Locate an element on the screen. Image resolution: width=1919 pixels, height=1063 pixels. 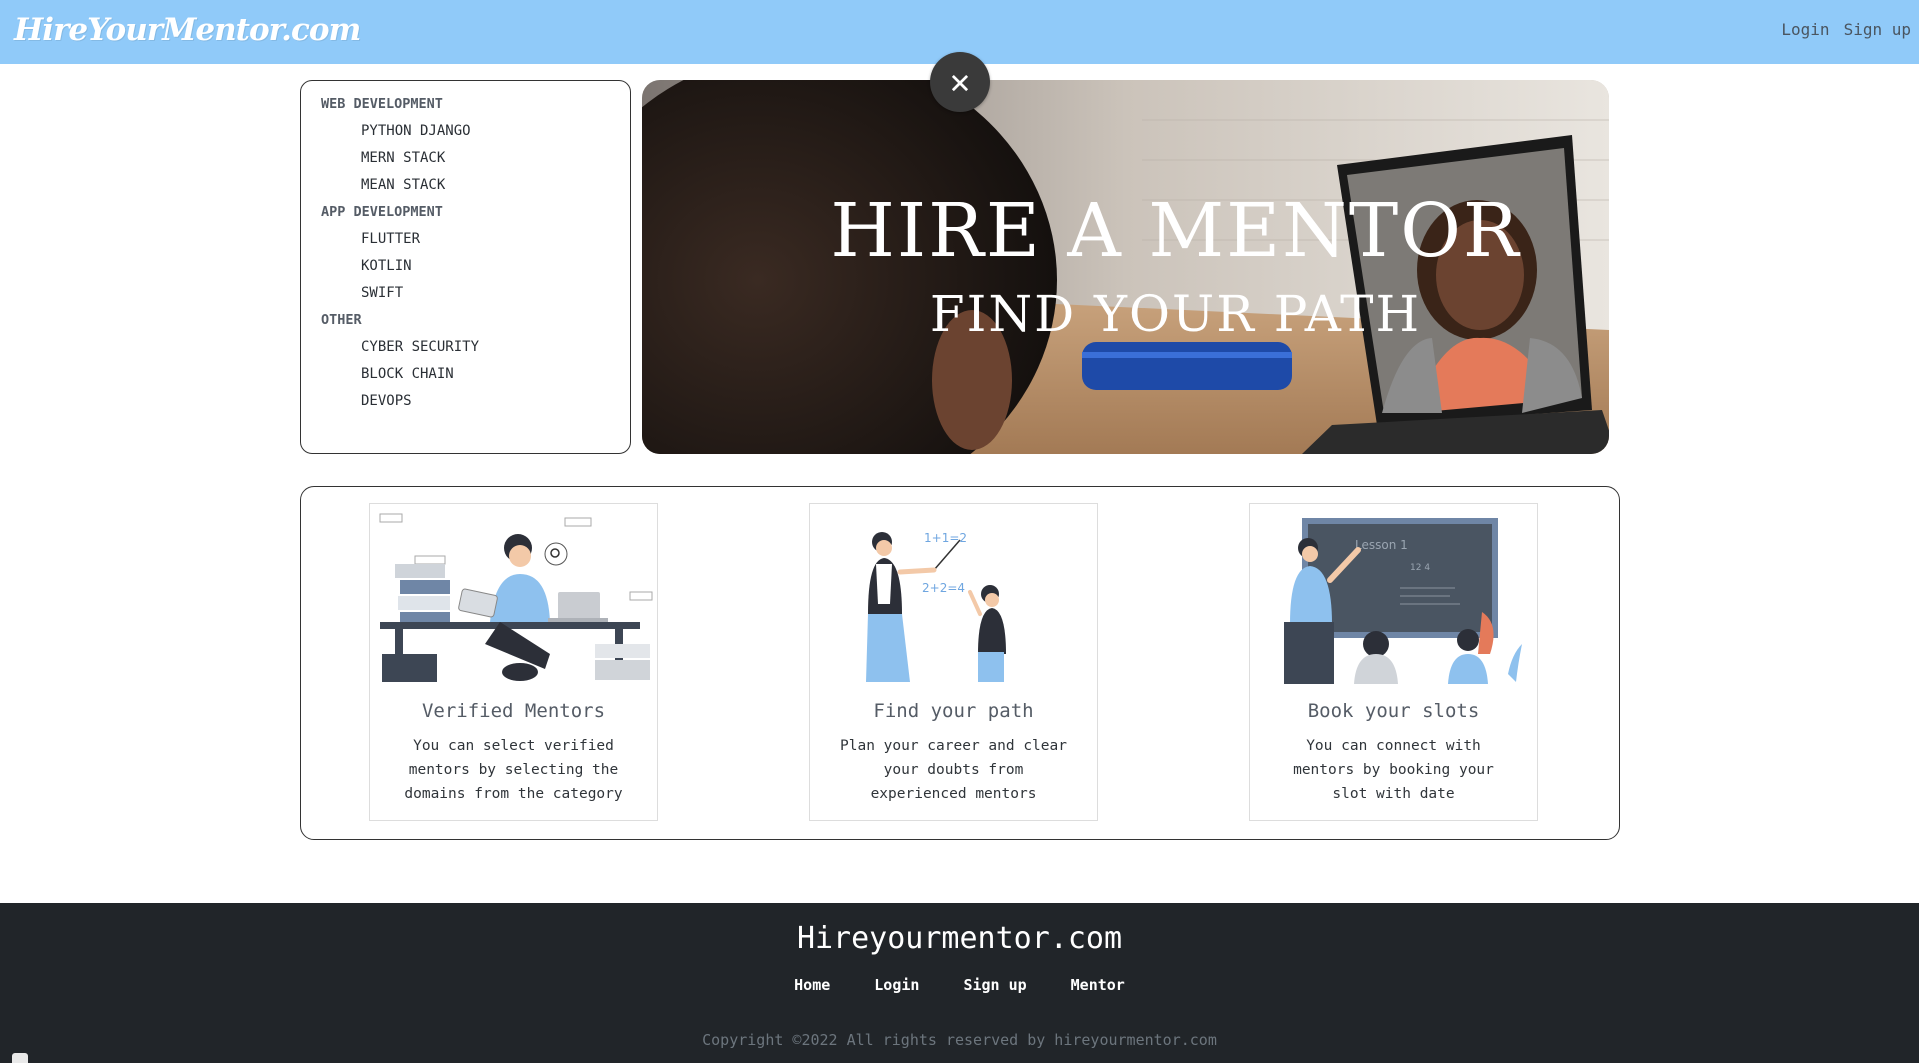
category-item-devops: DEVOPS is located at coordinates (475, 401).